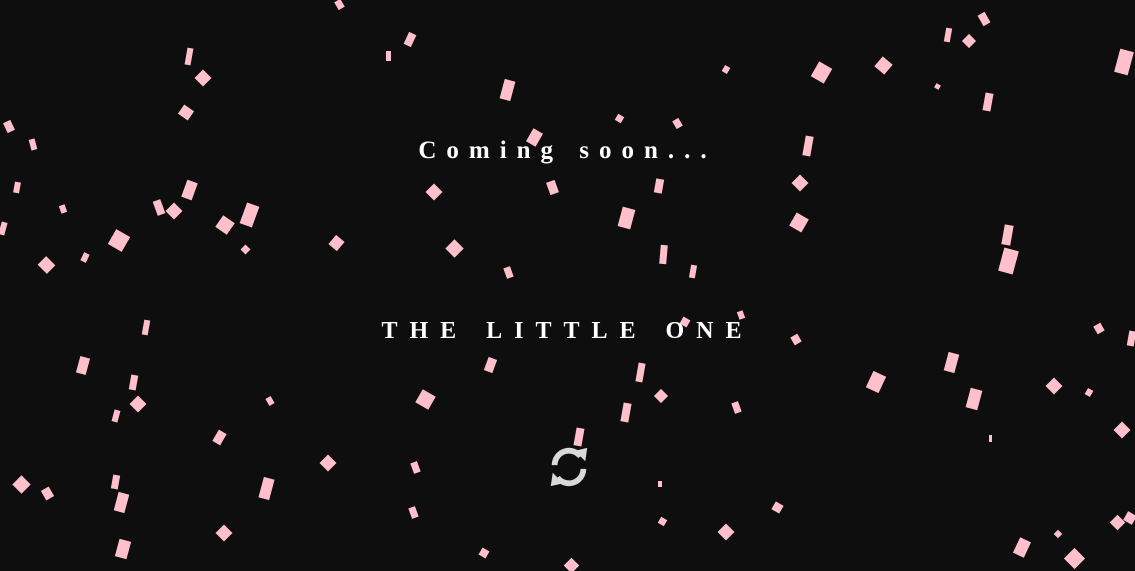 The width and height of the screenshot is (1135, 571). I want to click on page-title: THE LITTLE ONE, so click(567, 331).